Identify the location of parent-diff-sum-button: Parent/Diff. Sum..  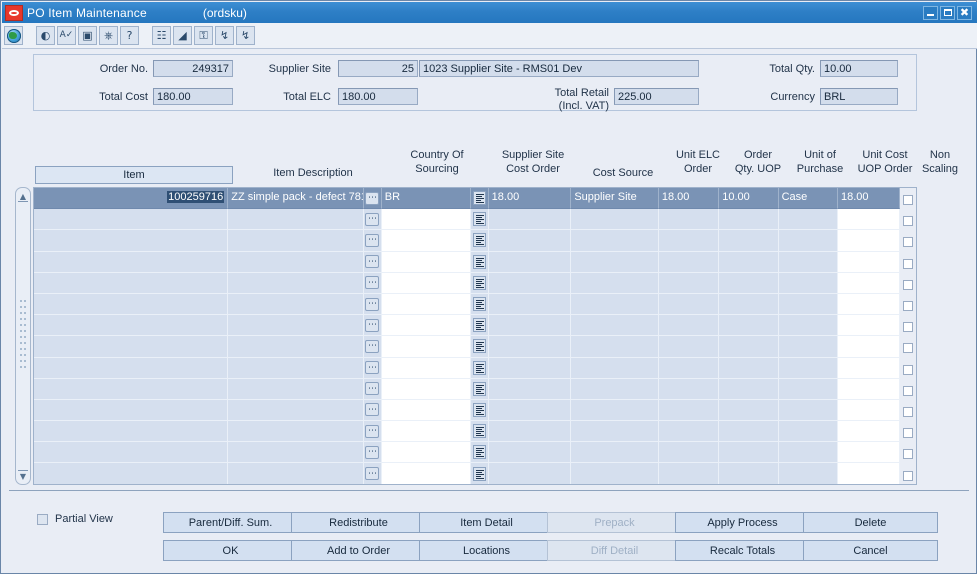
(230, 522).